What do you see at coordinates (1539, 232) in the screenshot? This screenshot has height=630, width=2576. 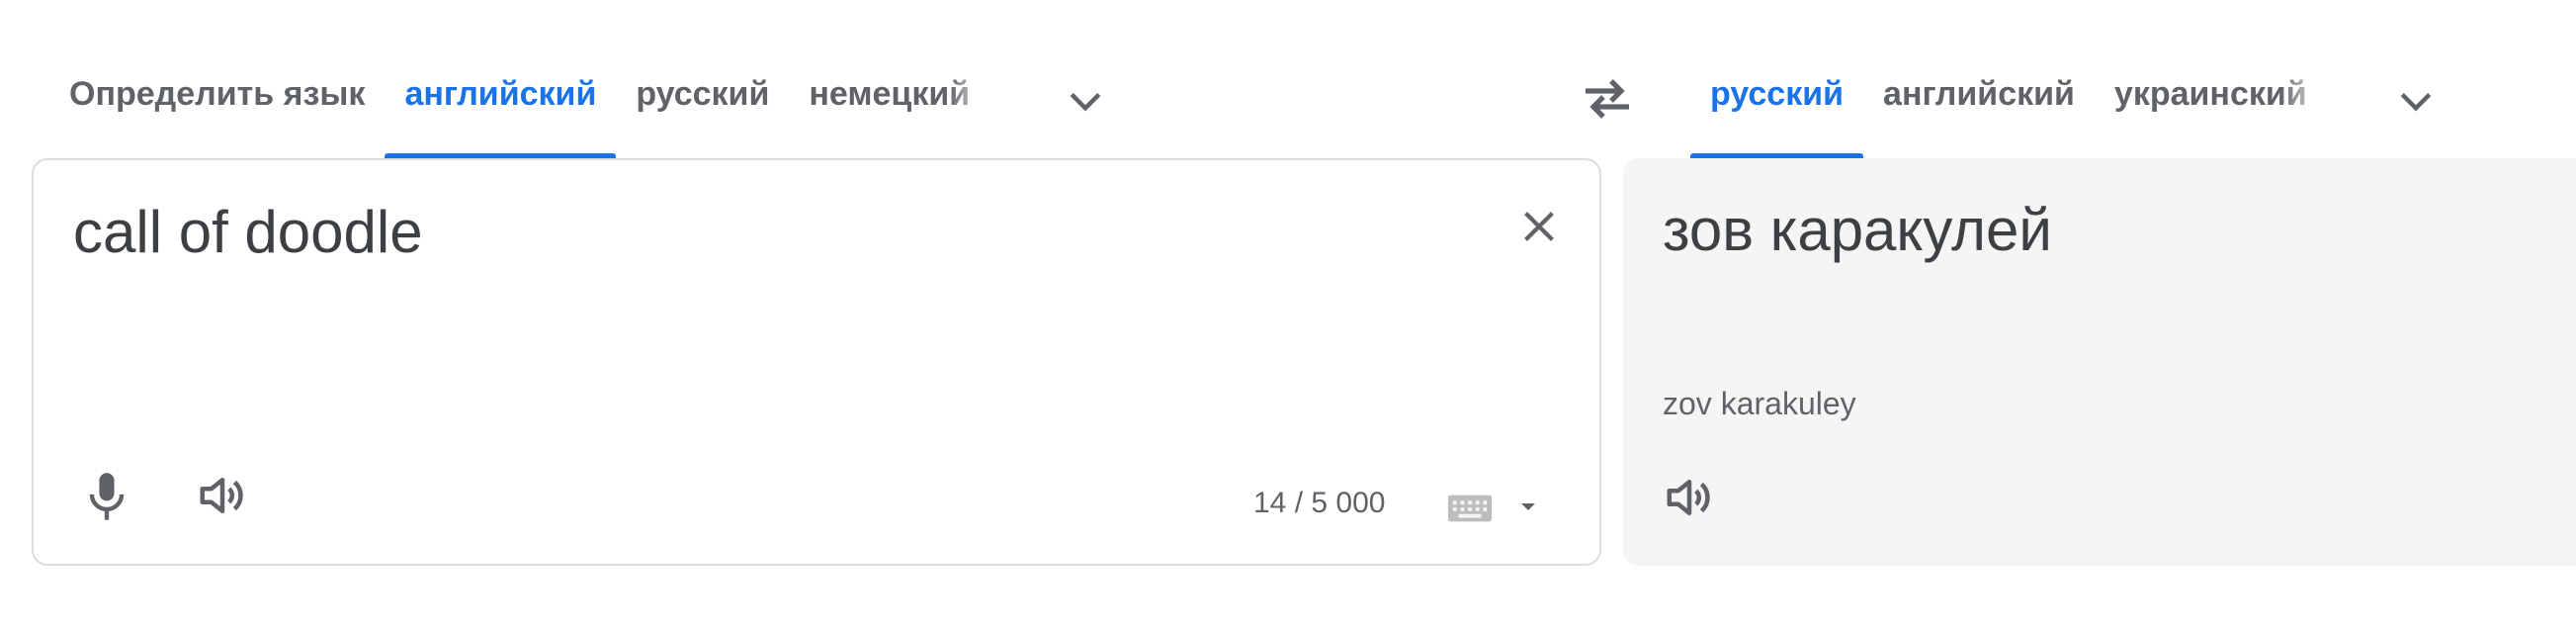 I see `close-icon` at bounding box center [1539, 232].